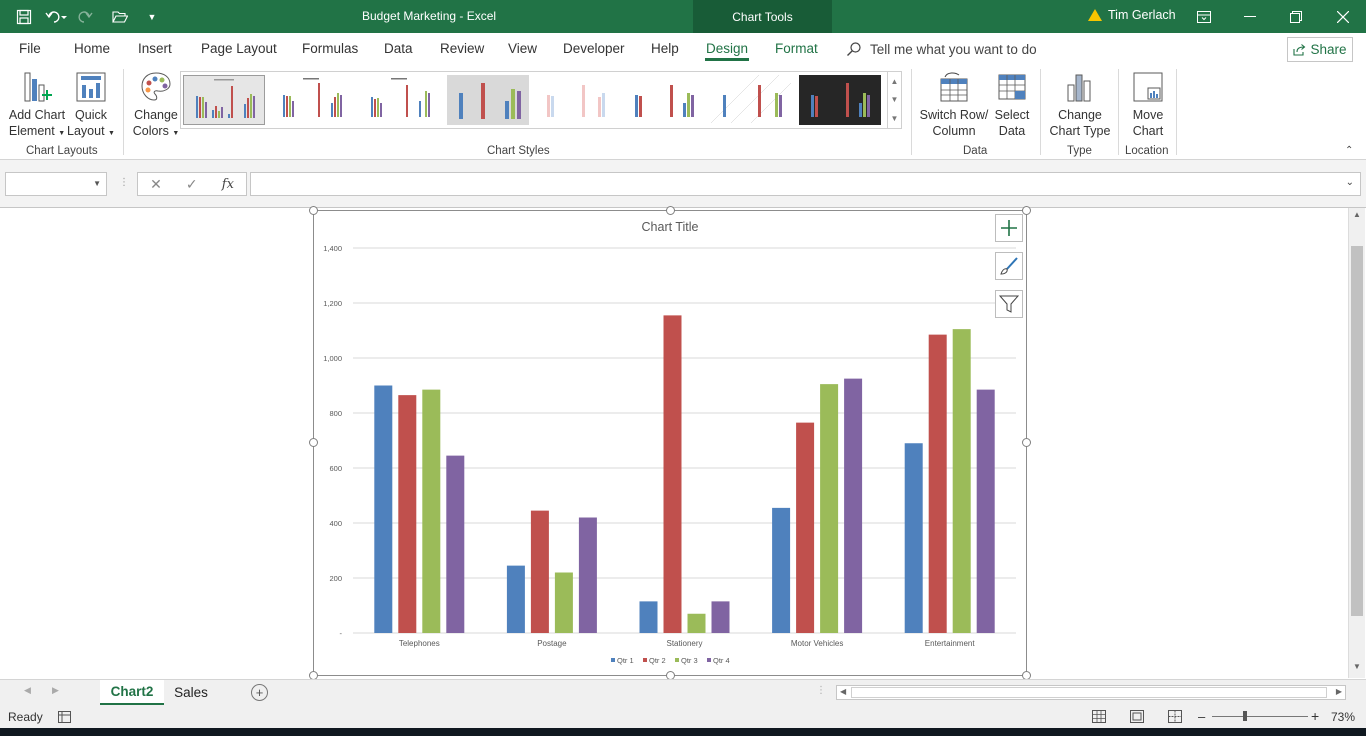  Describe the element at coordinates (120, 17) in the screenshot. I see `open-folder-icon` at that location.